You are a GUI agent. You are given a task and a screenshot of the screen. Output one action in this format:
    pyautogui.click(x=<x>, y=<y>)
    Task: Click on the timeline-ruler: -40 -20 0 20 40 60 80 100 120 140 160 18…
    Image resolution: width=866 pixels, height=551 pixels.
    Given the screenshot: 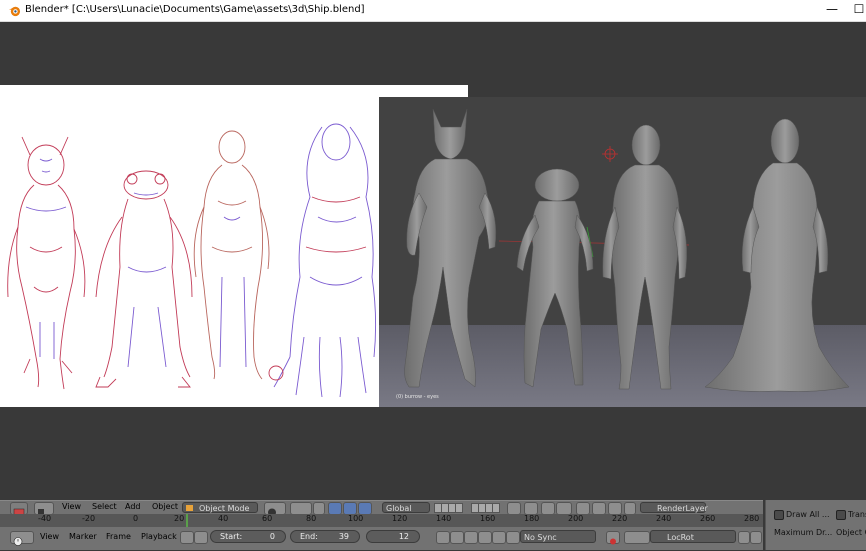 What is the action you would take?
    pyautogui.click(x=381, y=520)
    